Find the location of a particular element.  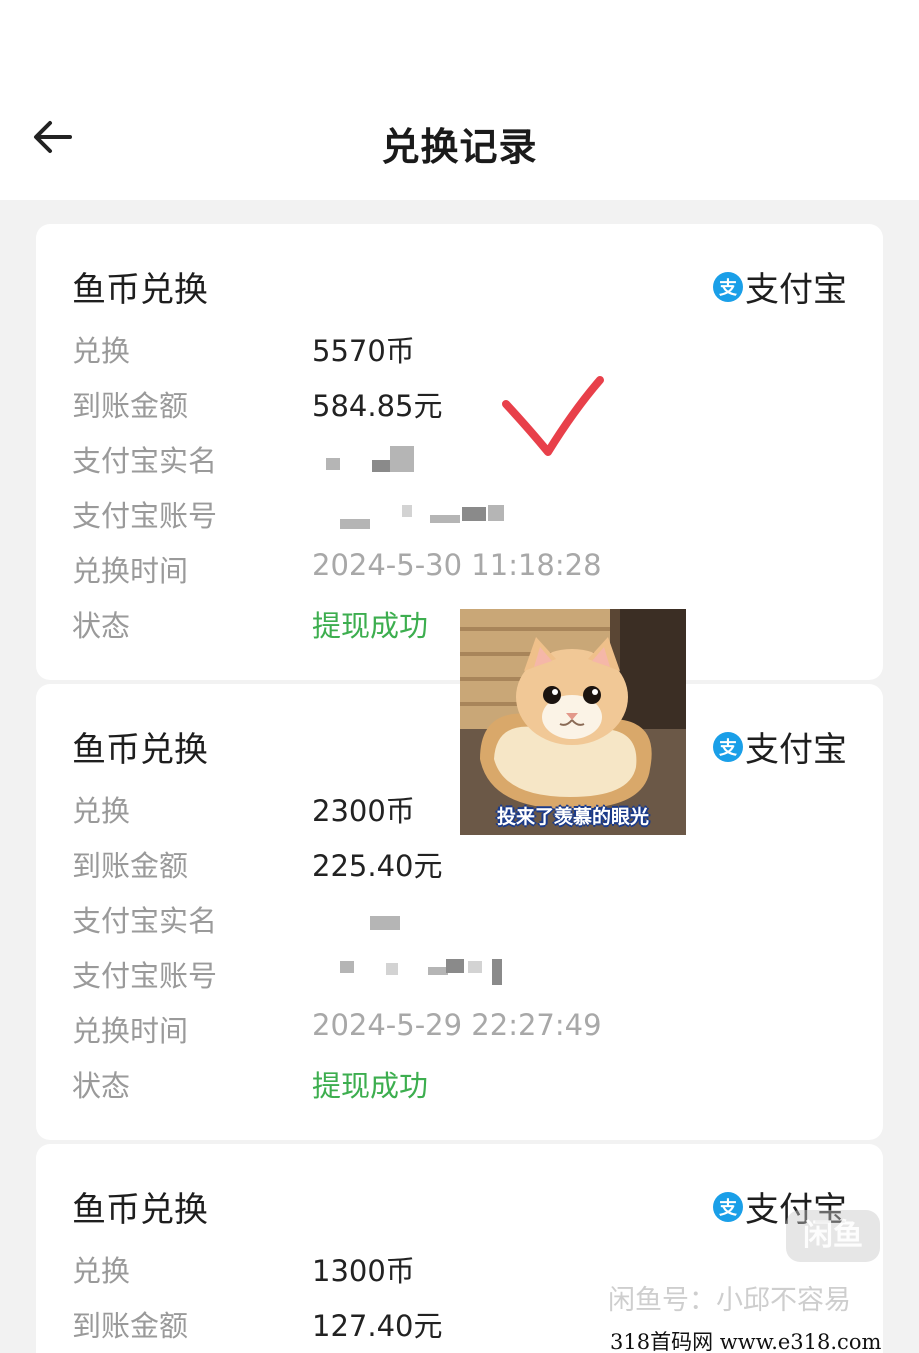

exchange-value: 5570币 is located at coordinates (363, 351).